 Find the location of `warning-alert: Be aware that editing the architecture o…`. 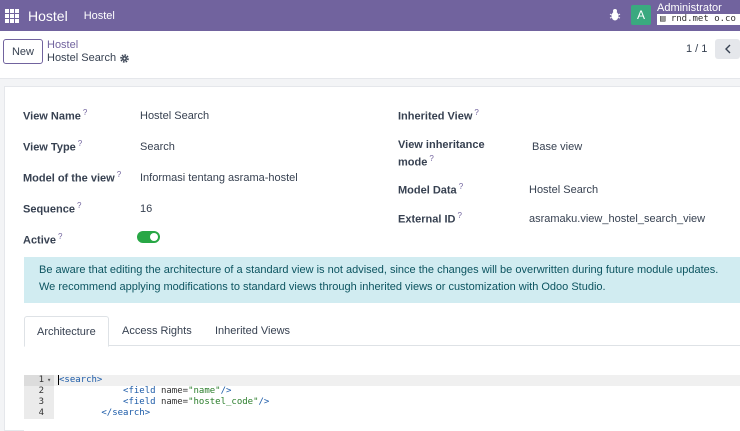

warning-alert: Be aware that editing the architecture o… is located at coordinates (382, 280).